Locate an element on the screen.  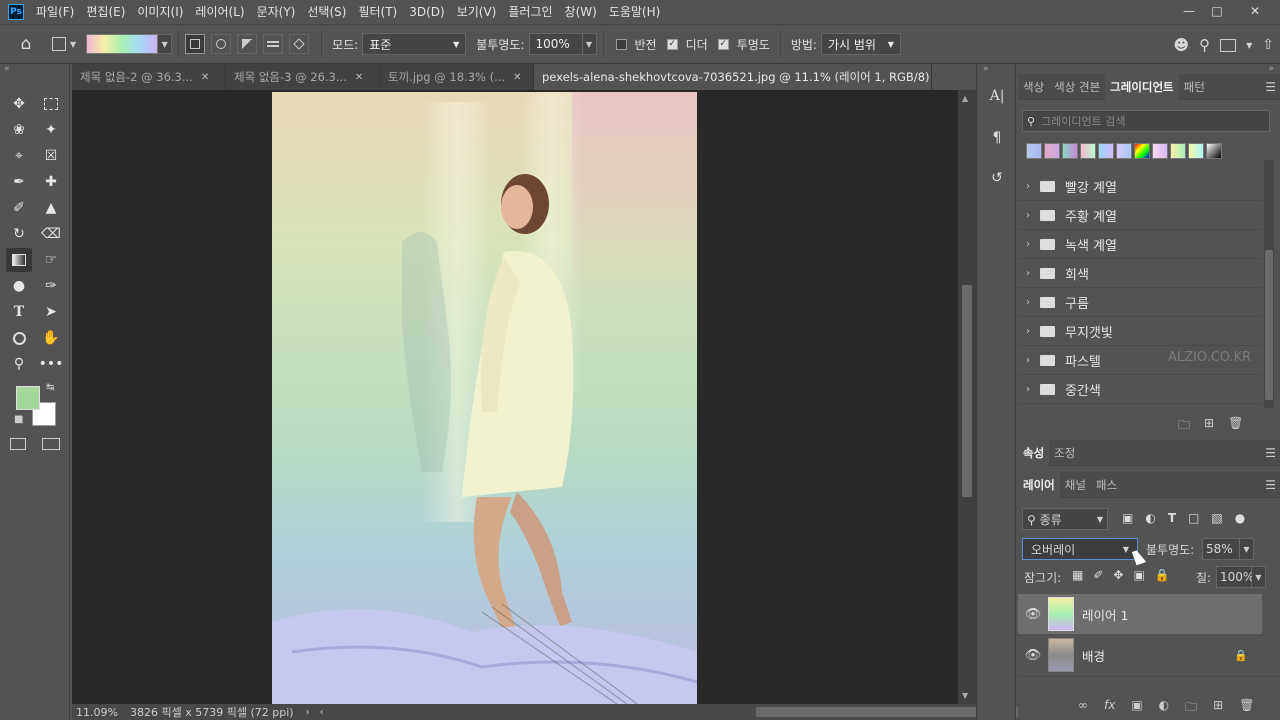
menu-window: 창(W) is located at coordinates (581, 12).